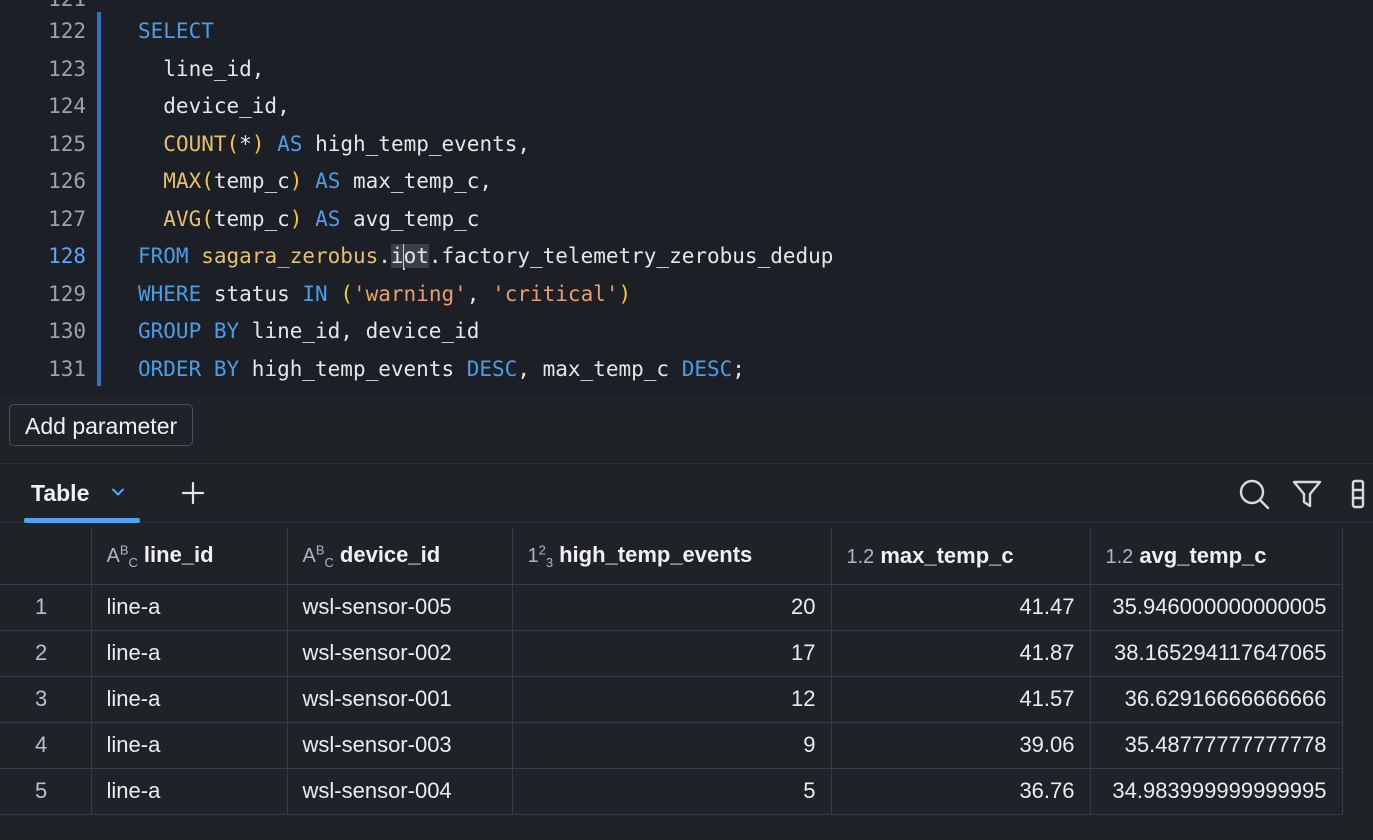  Describe the element at coordinates (67, 106) in the screenshot. I see `line-number: 124` at that location.